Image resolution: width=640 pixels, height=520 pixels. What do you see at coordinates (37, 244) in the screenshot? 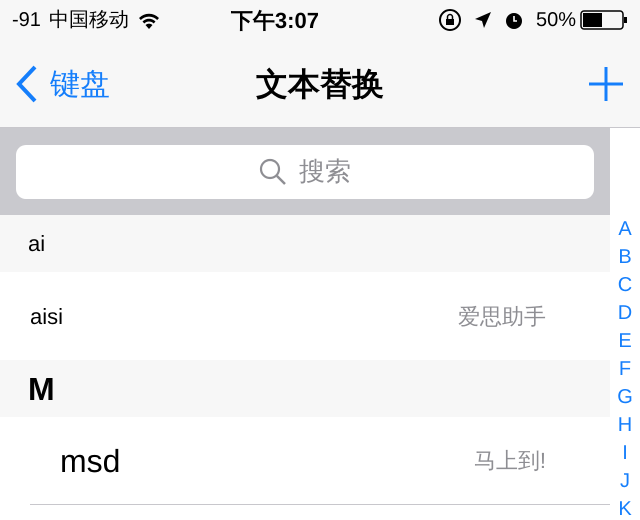
I see `section-title: ai` at bounding box center [37, 244].